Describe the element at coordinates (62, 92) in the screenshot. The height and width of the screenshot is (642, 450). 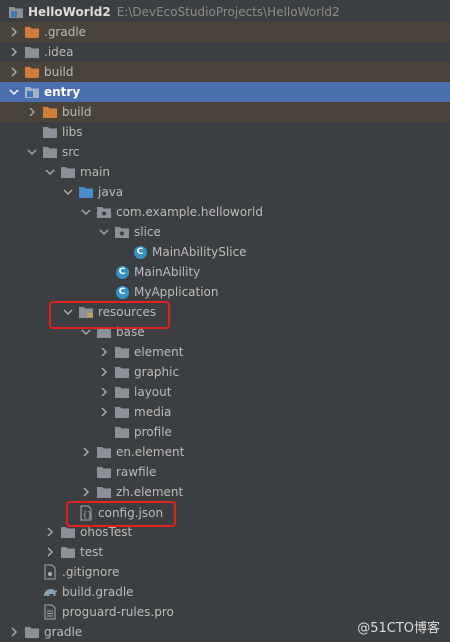
I see `item-label: entry` at that location.